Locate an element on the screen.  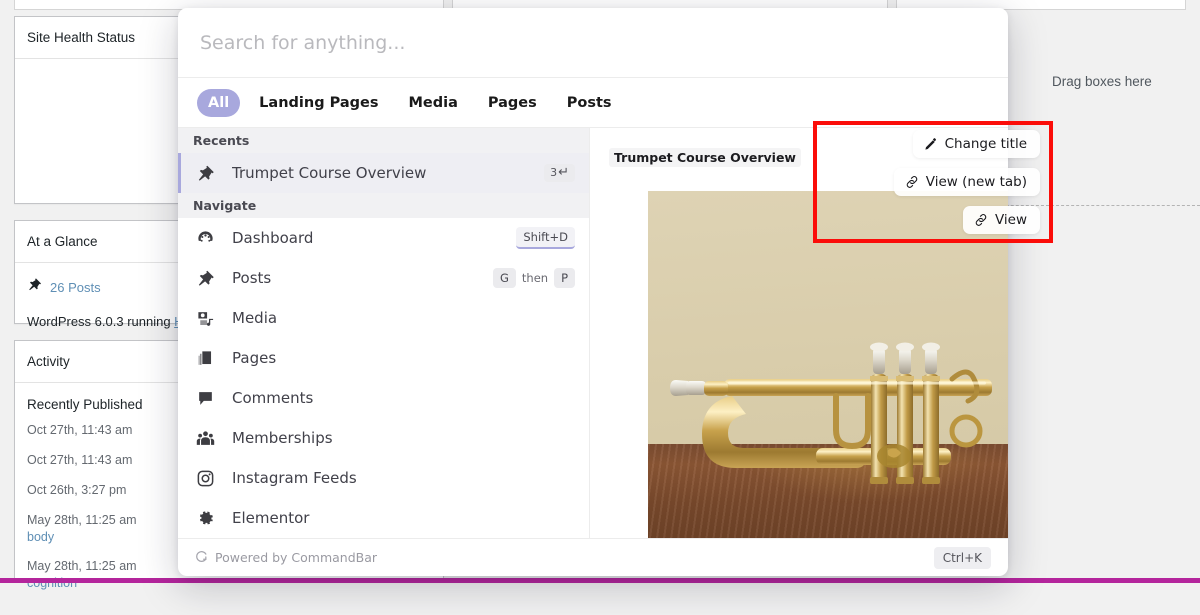
pages-icon is located at coordinates (205, 358).